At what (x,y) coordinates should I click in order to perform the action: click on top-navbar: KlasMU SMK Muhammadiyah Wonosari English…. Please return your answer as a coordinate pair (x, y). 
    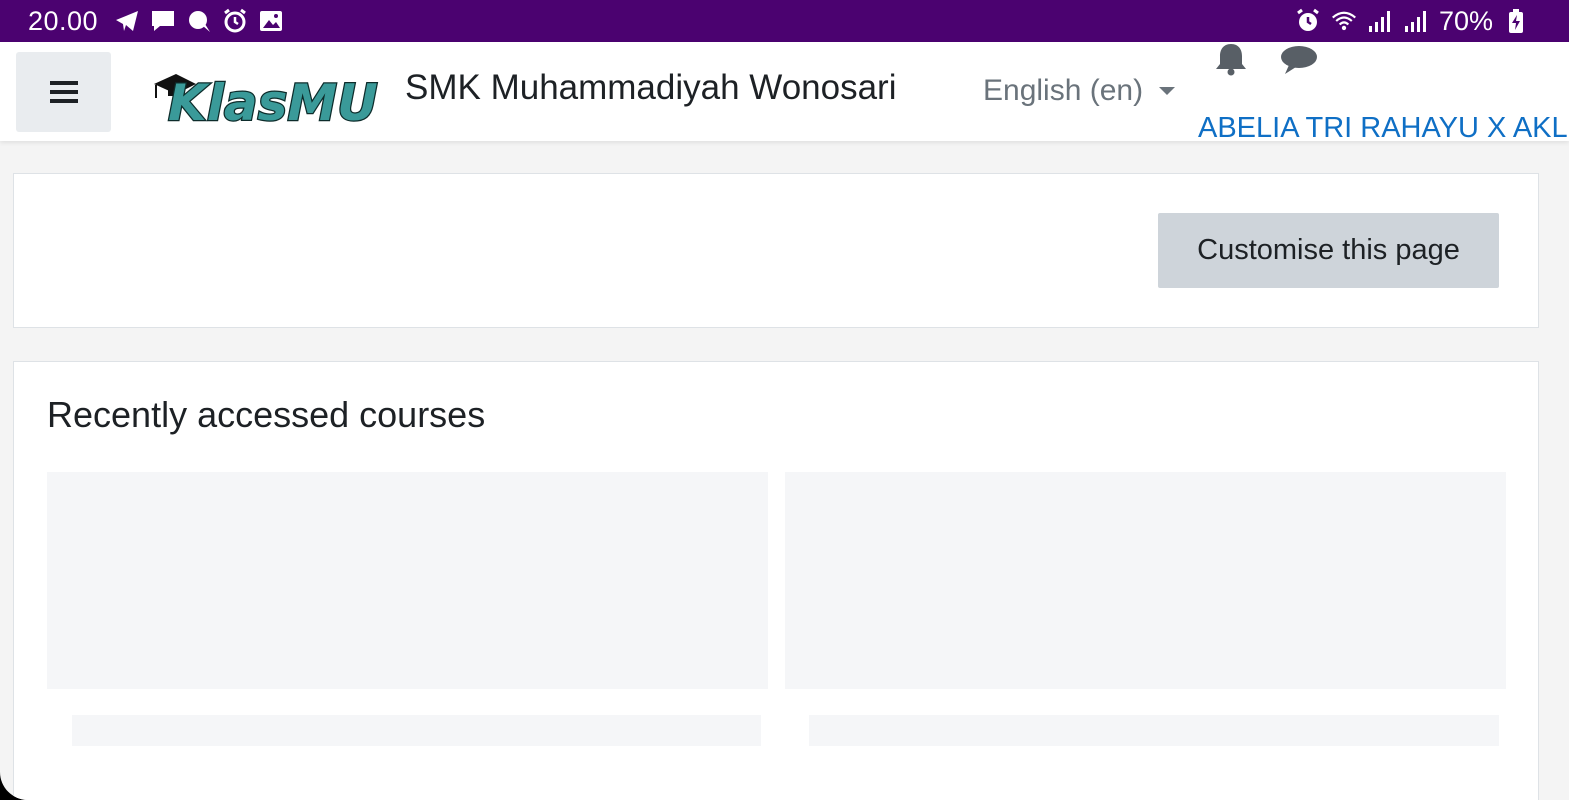
    Looking at the image, I should click on (784, 93).